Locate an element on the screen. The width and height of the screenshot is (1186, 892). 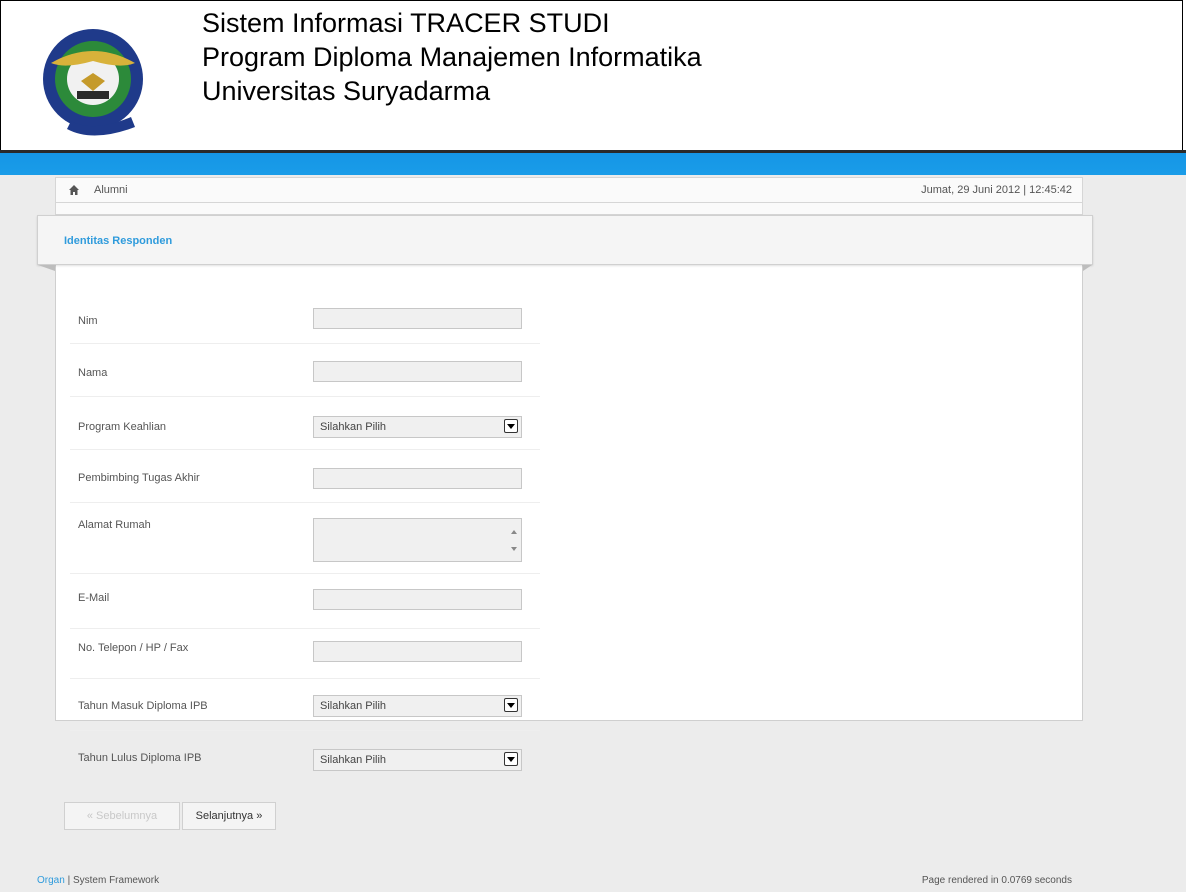
tahun-lulus-select: Silahkan Pilih is located at coordinates (417, 760).